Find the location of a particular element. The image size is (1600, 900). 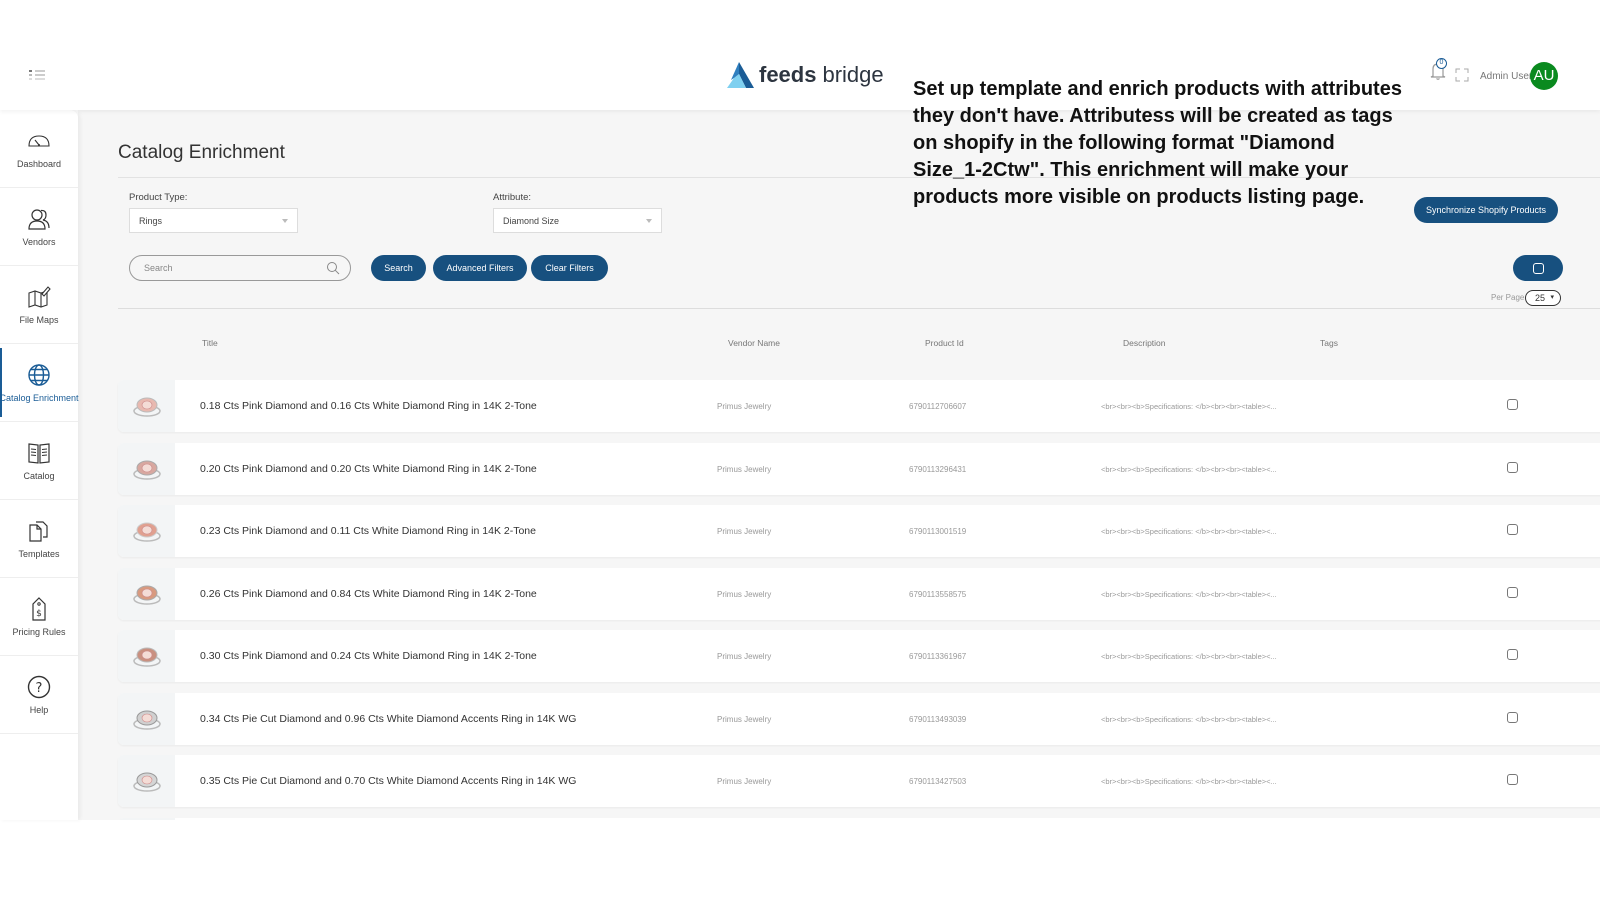

table-row is located at coordinates (859, 818).